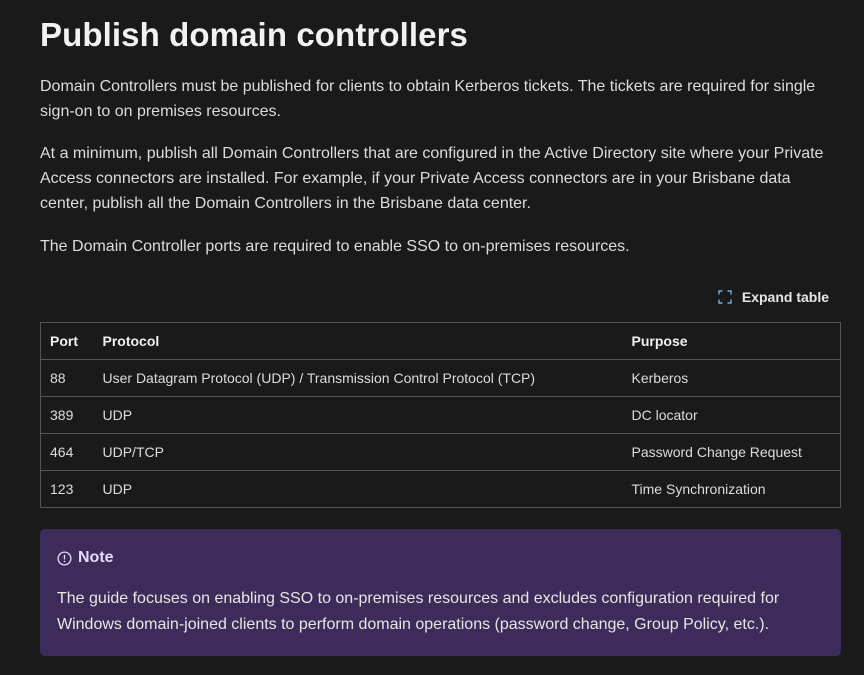 The width and height of the screenshot is (864, 675). I want to click on note-header: Note, so click(440, 558).